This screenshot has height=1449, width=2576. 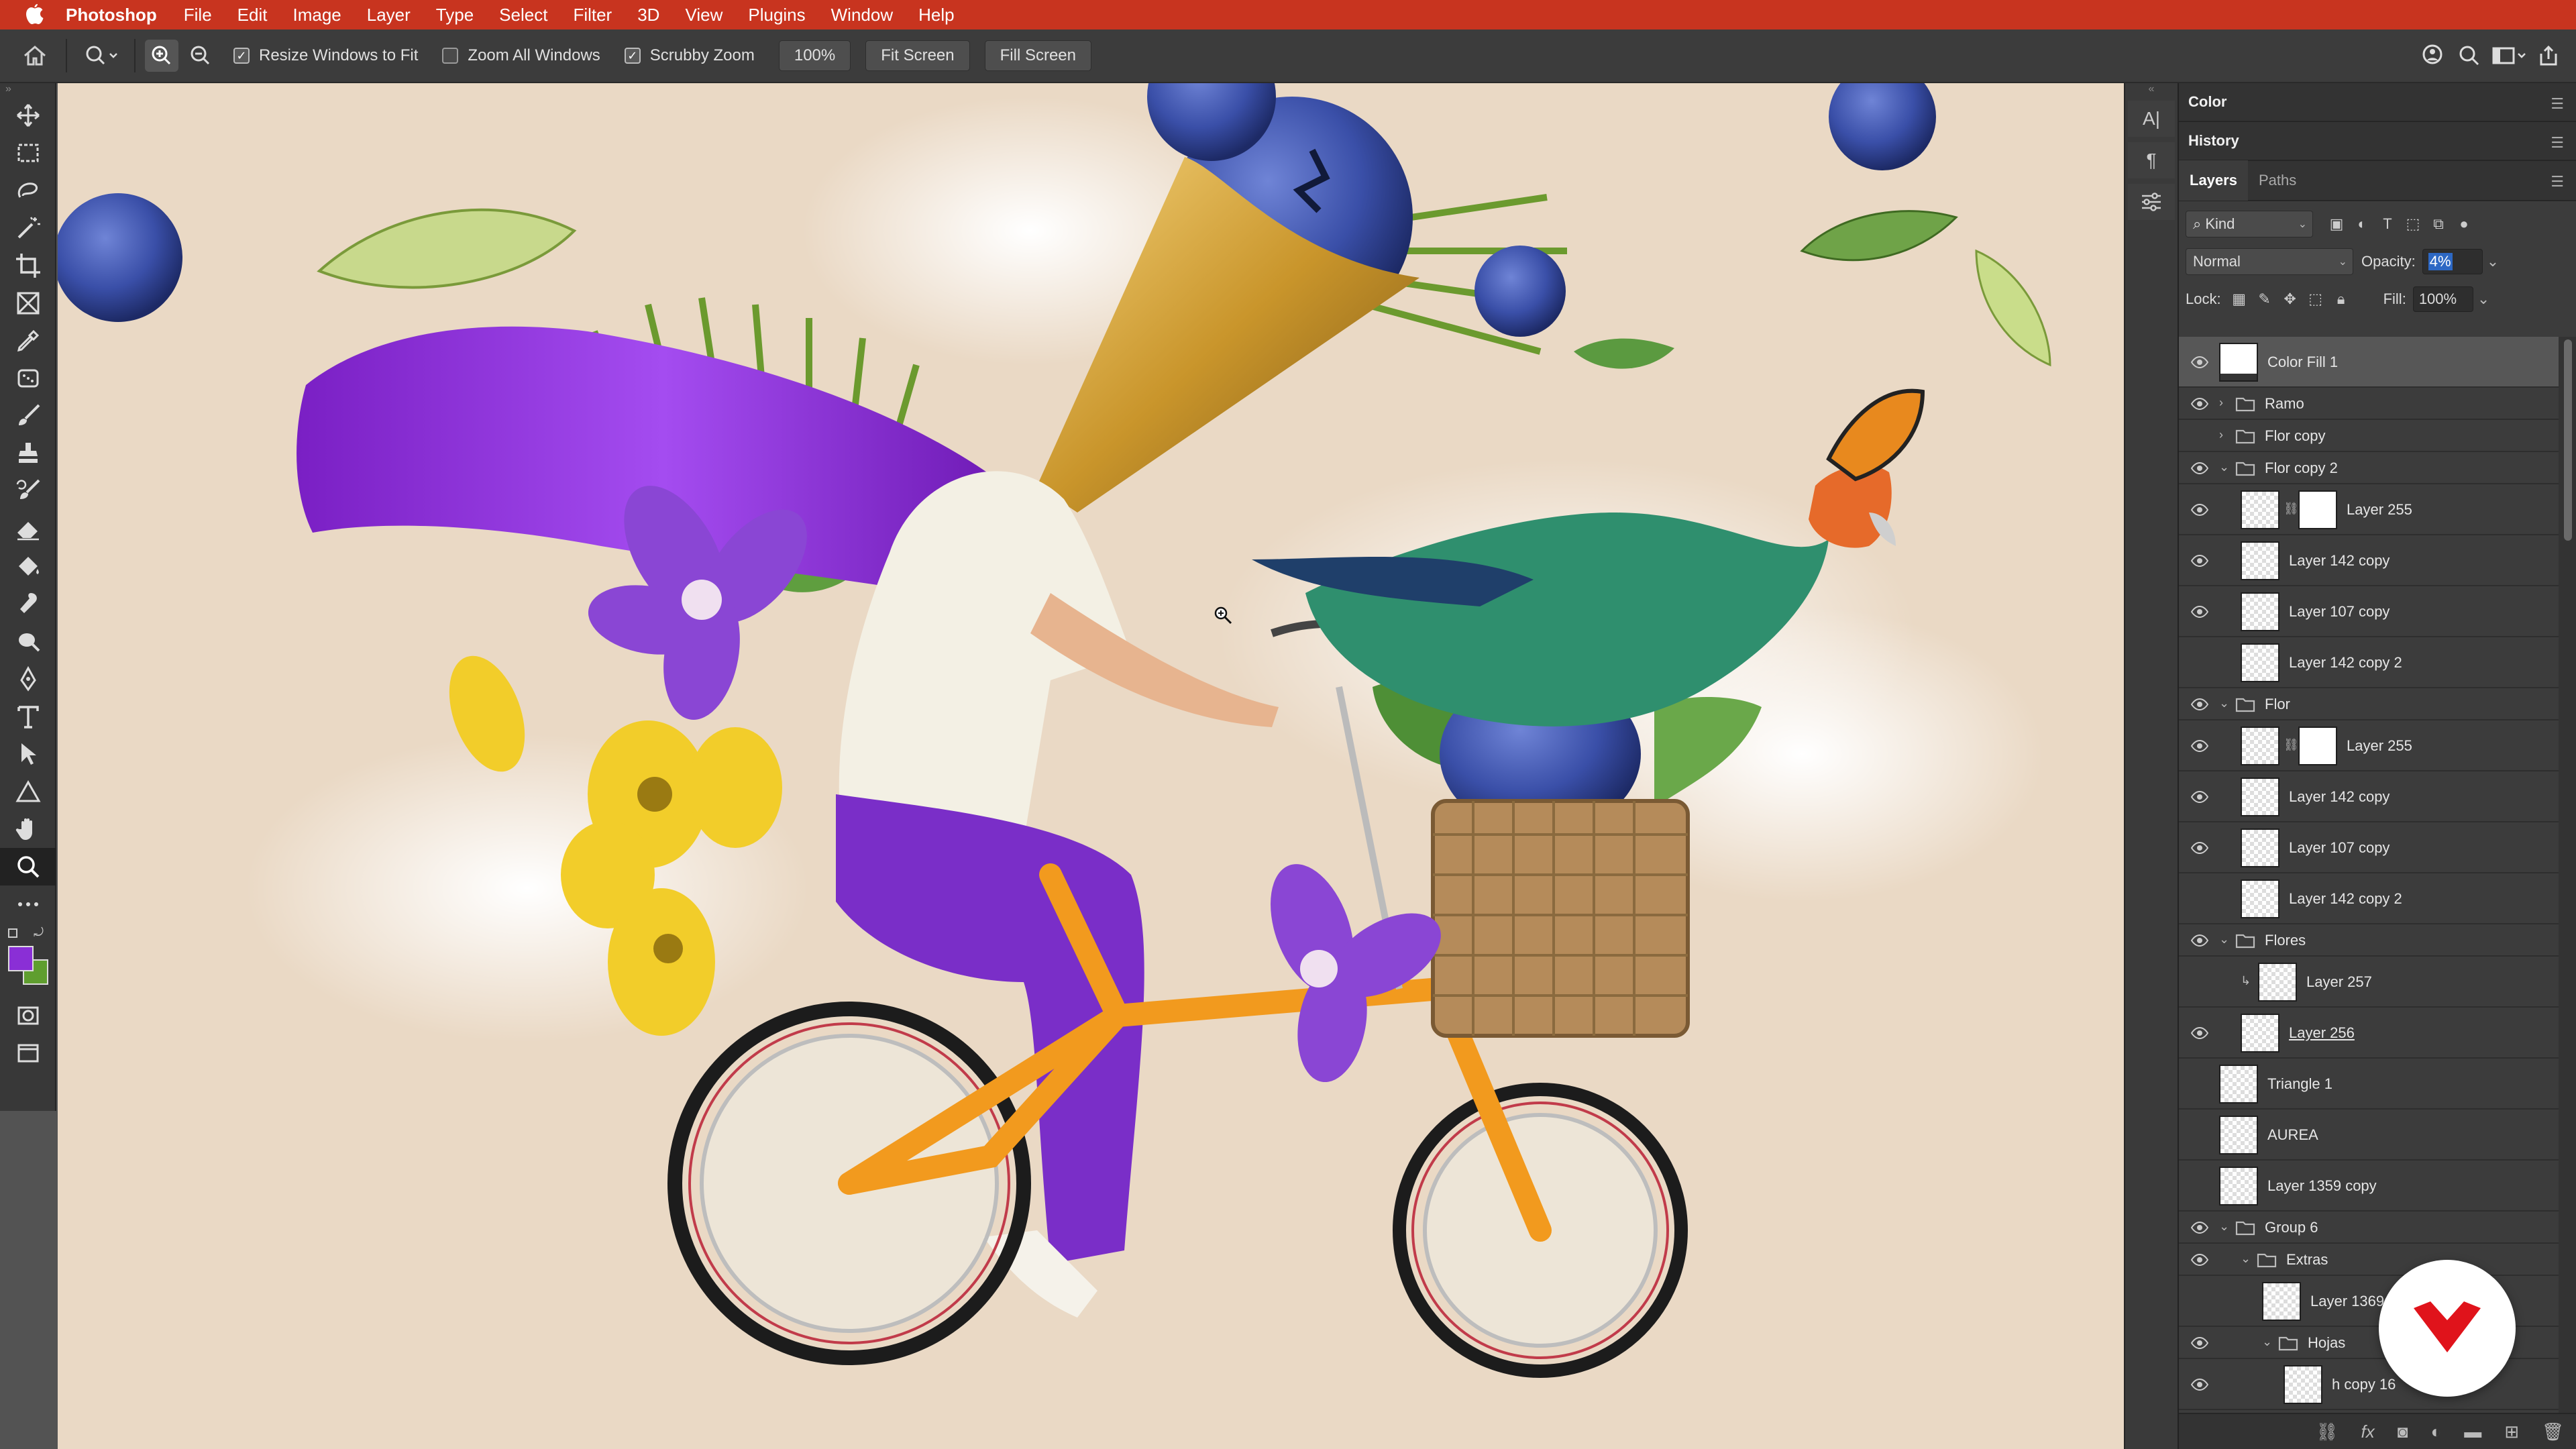 What do you see at coordinates (2336, 224) in the screenshot?
I see `filter-pixel-icon: ▣` at bounding box center [2336, 224].